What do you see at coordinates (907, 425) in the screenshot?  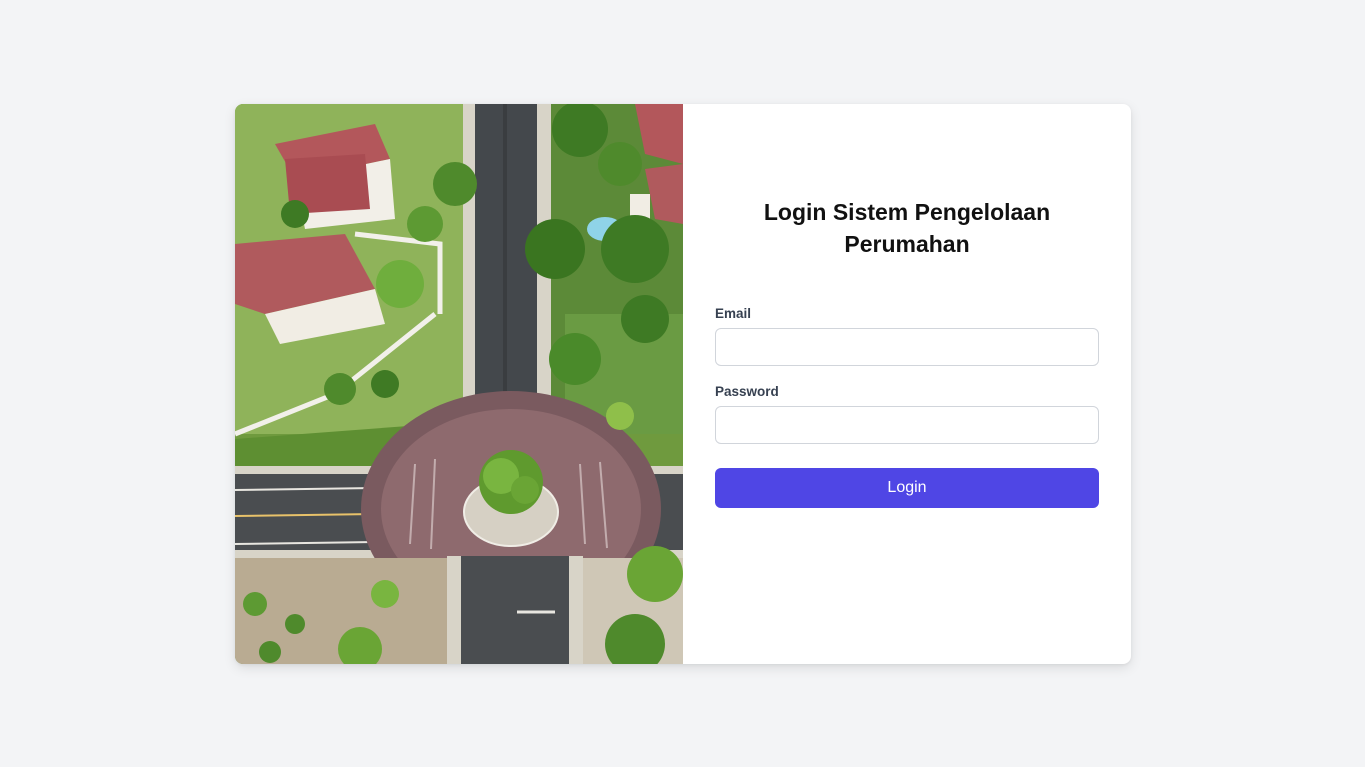 I see `password-field` at bounding box center [907, 425].